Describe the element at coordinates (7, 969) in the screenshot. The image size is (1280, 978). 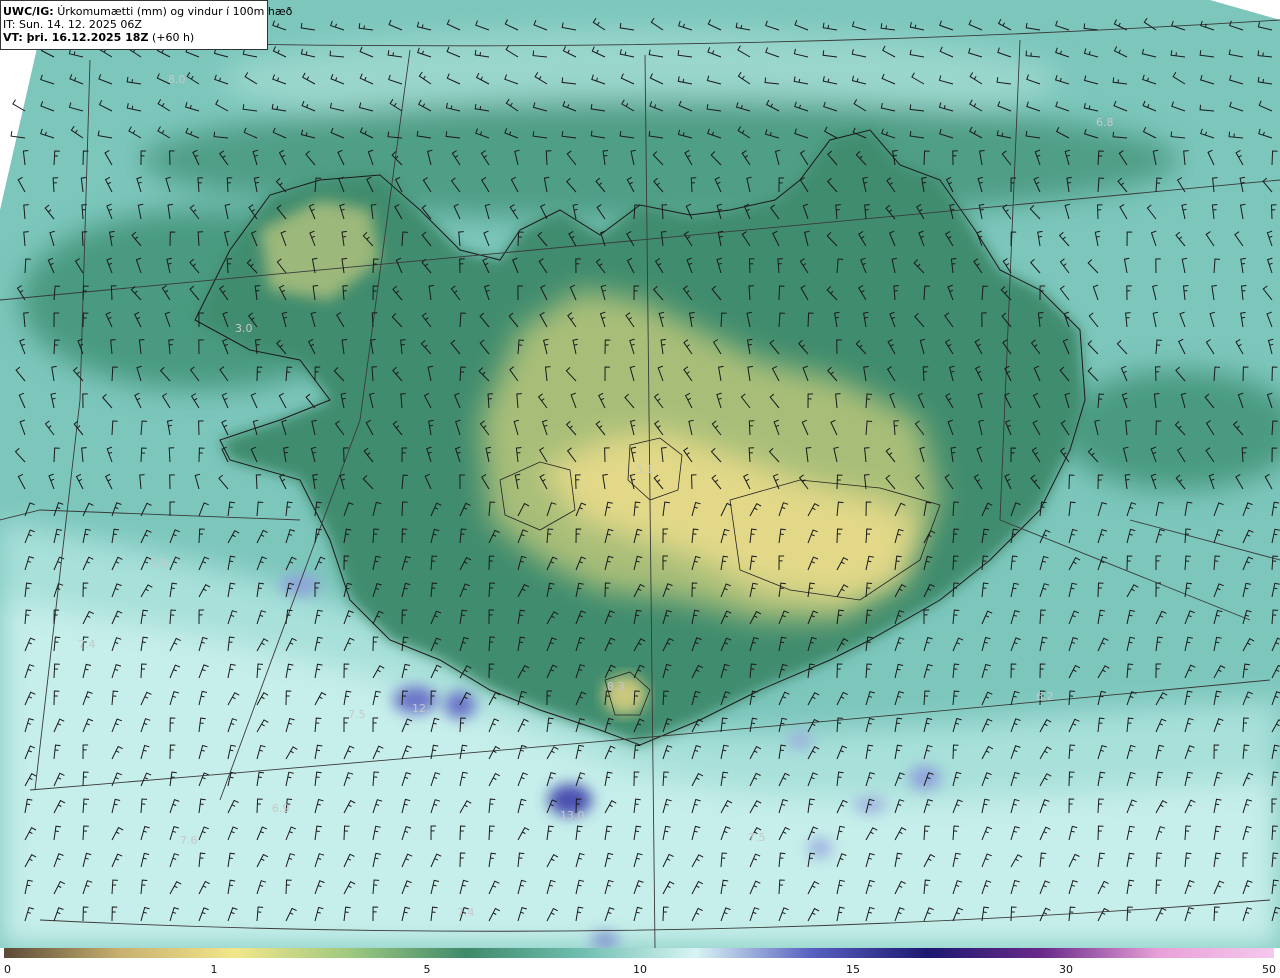
I see `colorbar-tick: 0` at that location.